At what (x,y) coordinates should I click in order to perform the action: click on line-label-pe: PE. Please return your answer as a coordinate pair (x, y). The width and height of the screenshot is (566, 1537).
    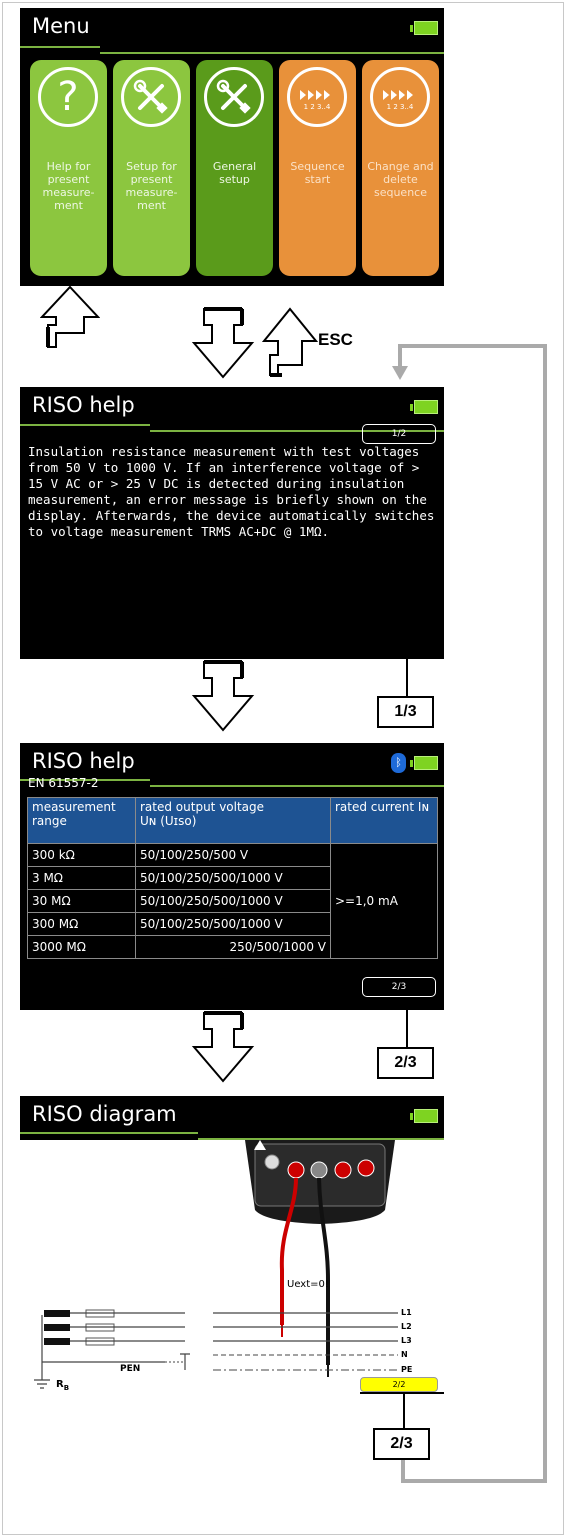
    Looking at the image, I should click on (407, 1369).